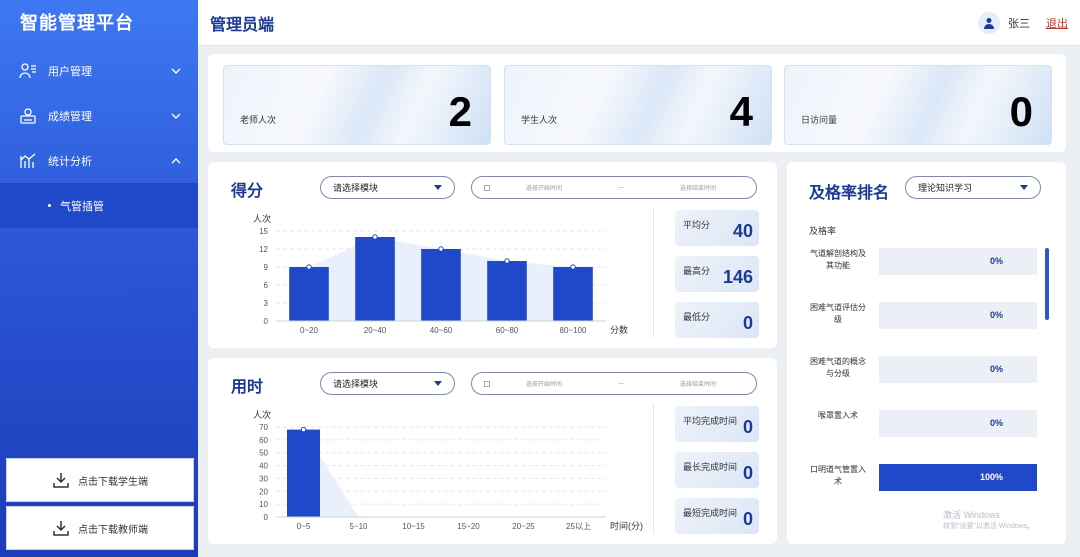 The image size is (1080, 557). Describe the element at coordinates (973, 187) in the screenshot. I see `rank-module-select: 理论知识学习` at that location.